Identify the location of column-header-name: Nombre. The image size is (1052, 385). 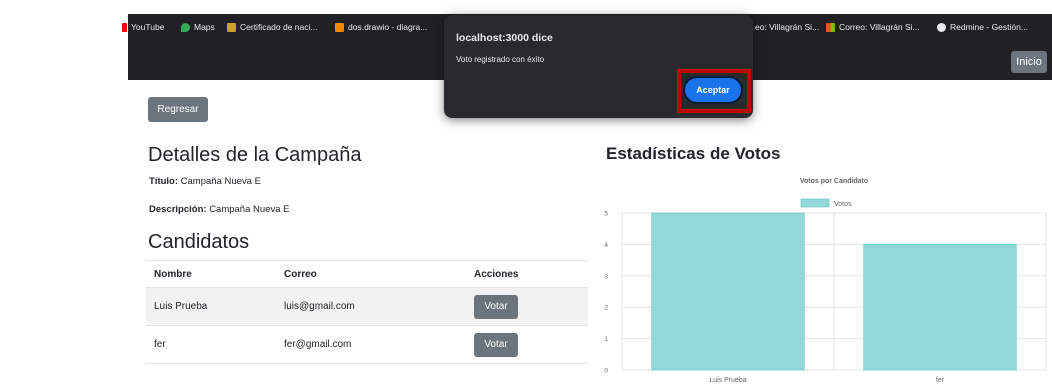
(211, 274).